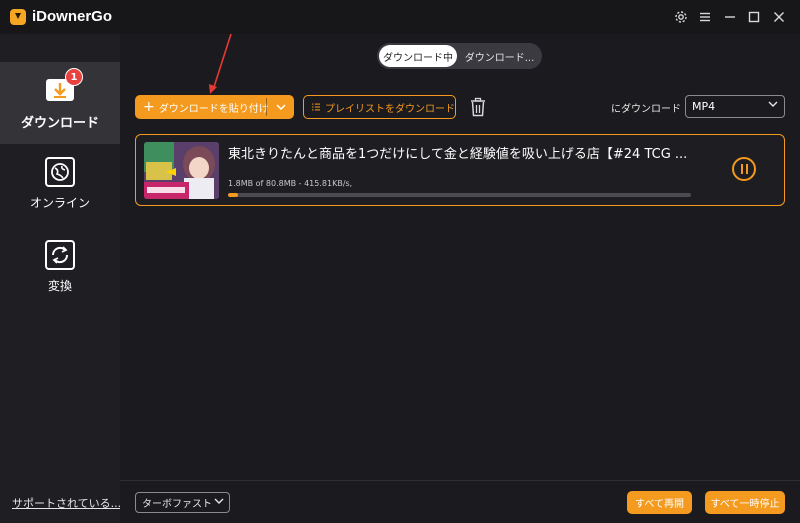 This screenshot has height=523, width=800. I want to click on resume-all-button: すべて再開, so click(659, 502).